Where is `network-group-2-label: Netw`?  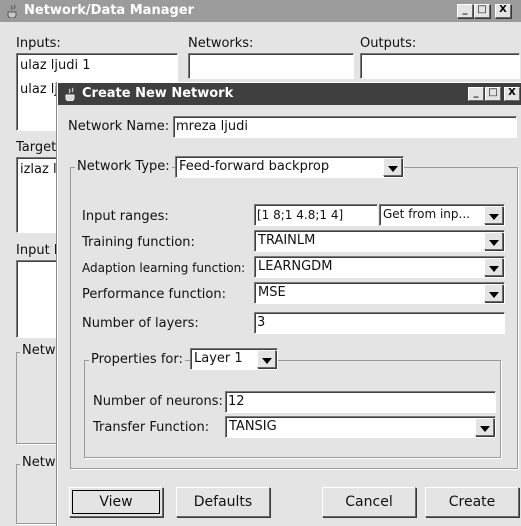
network-group-2-label: Netw is located at coordinates (39, 462).